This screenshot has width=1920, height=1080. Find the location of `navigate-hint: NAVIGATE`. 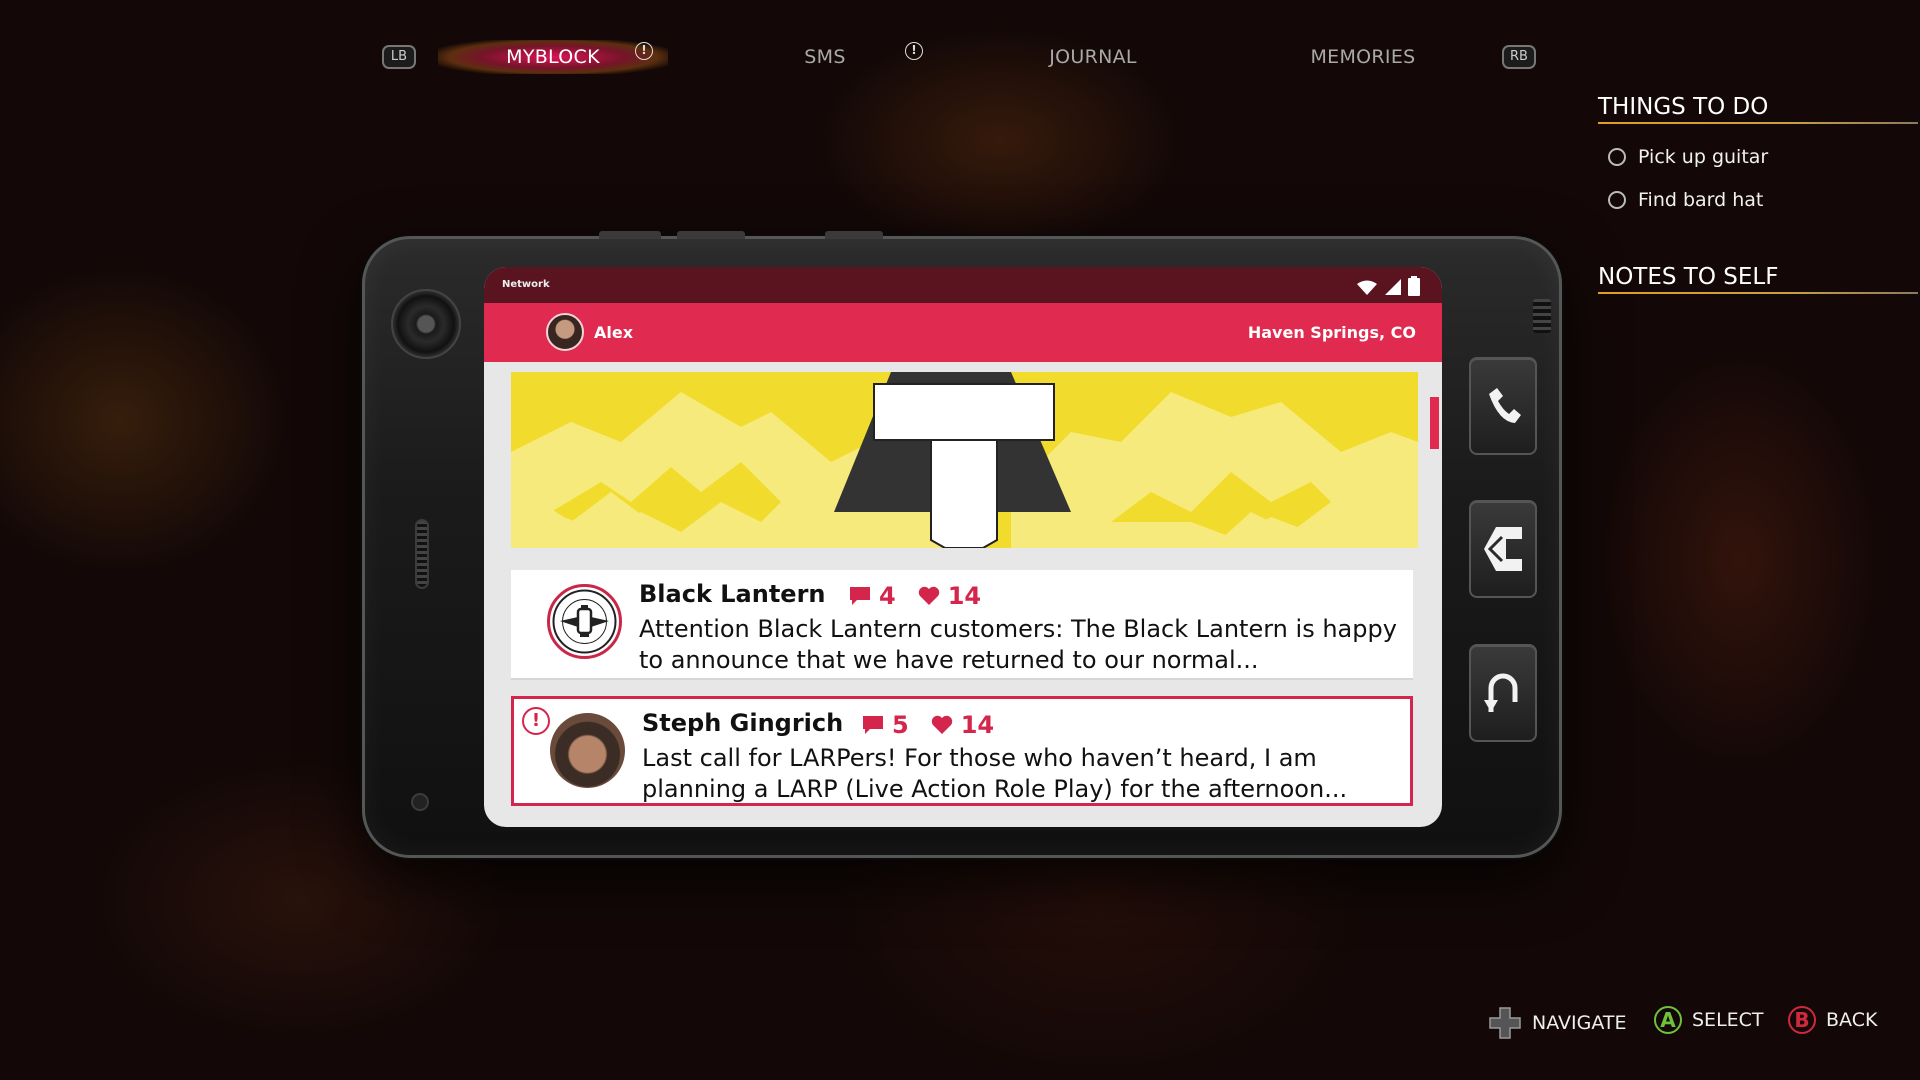

navigate-hint: NAVIGATE is located at coordinates (1557, 1023).